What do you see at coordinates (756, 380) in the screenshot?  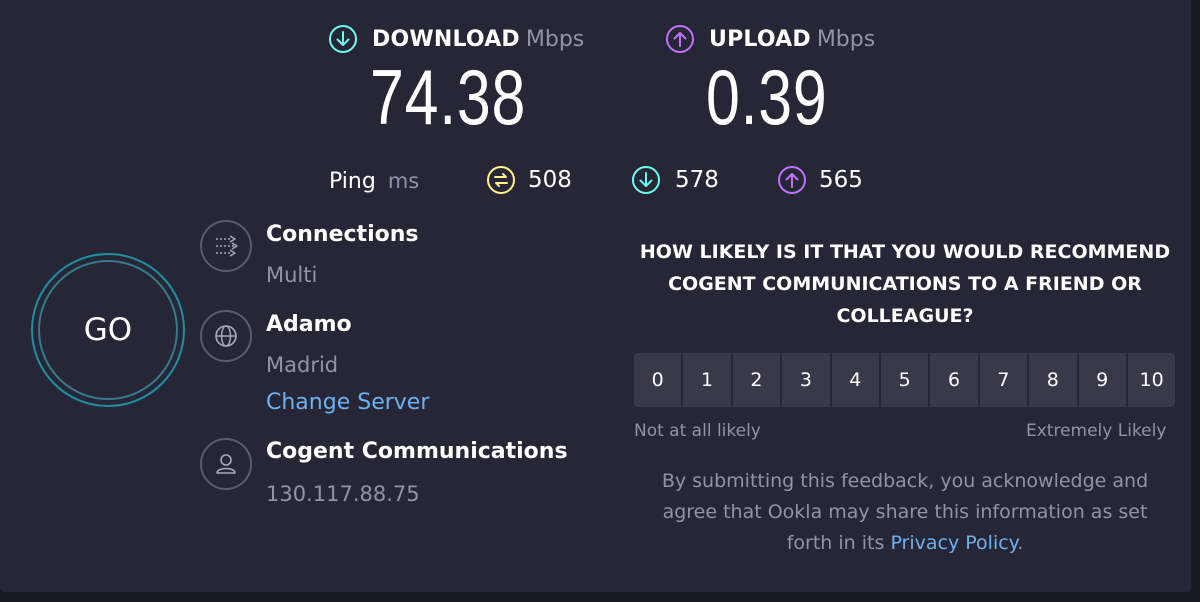 I see `rating-option-2: 2` at bounding box center [756, 380].